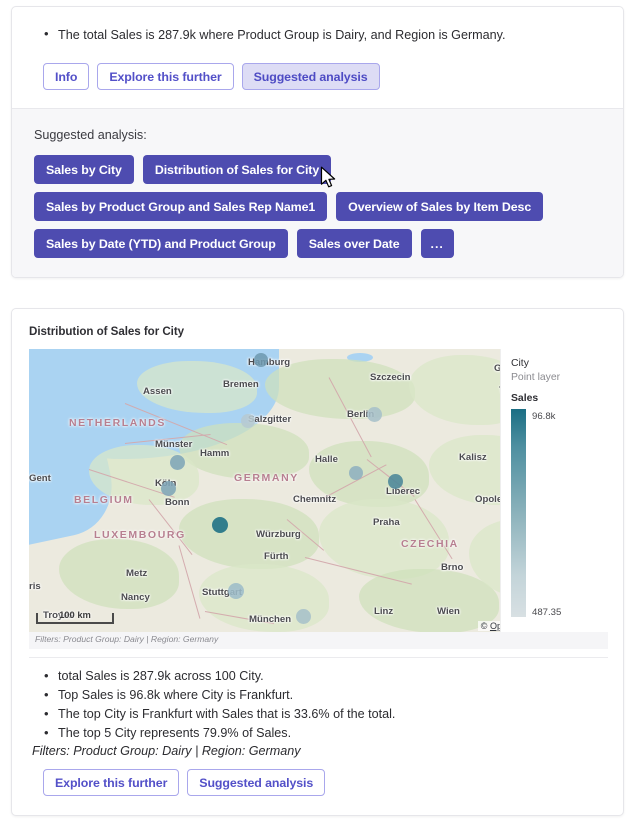 Image resolution: width=637 pixels, height=823 pixels. I want to click on map-country-label: CZECHIA, so click(430, 544).